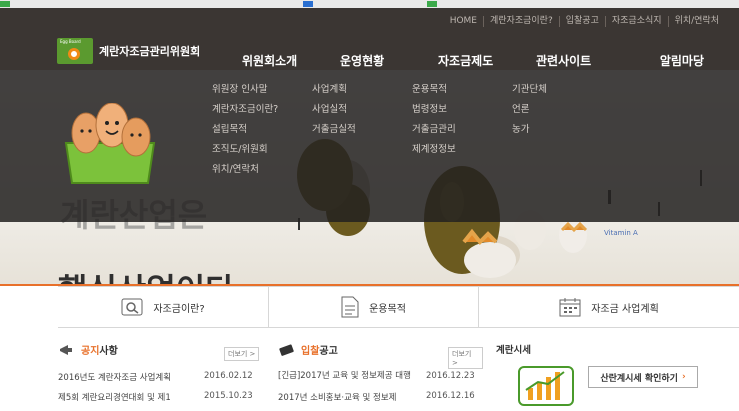 The image size is (739, 411). What do you see at coordinates (487, 60) in the screenshot?
I see `nav-fund-system: 자조금제도` at bounding box center [487, 60].